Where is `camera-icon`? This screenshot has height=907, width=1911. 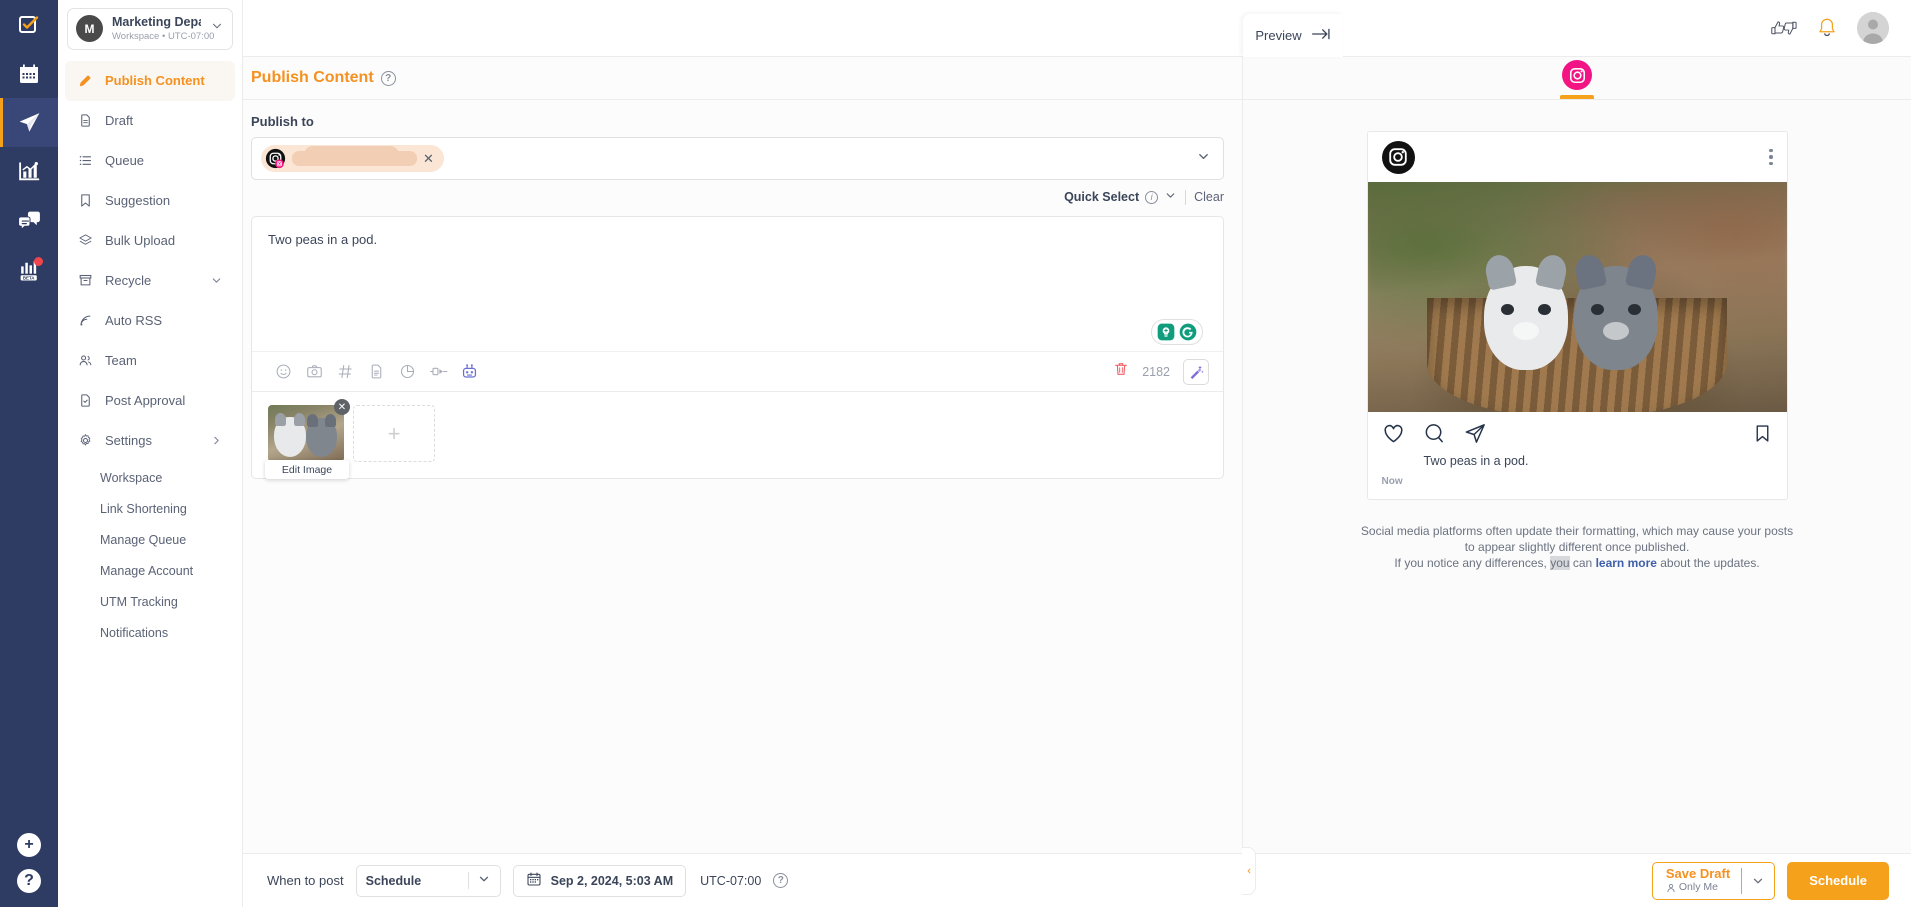
camera-icon is located at coordinates (314, 371).